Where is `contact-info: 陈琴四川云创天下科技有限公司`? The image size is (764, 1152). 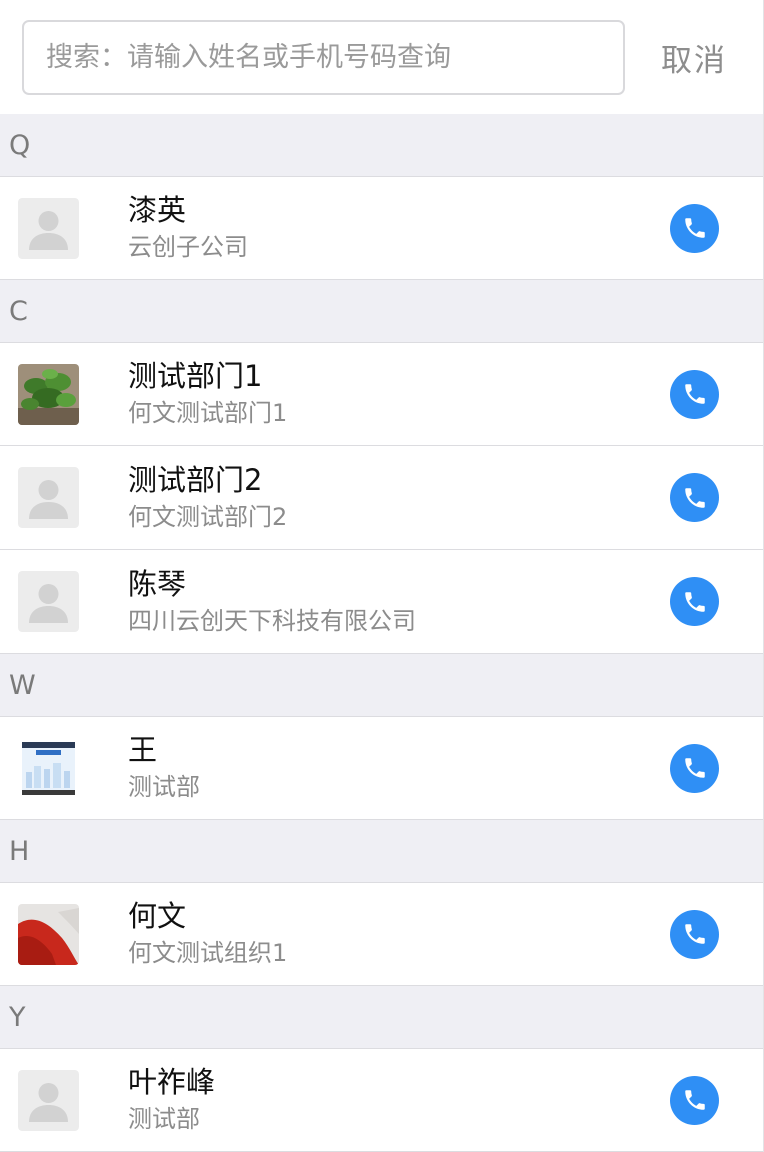
contact-info: 陈琴四川云创天下科技有限公司 is located at coordinates (399, 602).